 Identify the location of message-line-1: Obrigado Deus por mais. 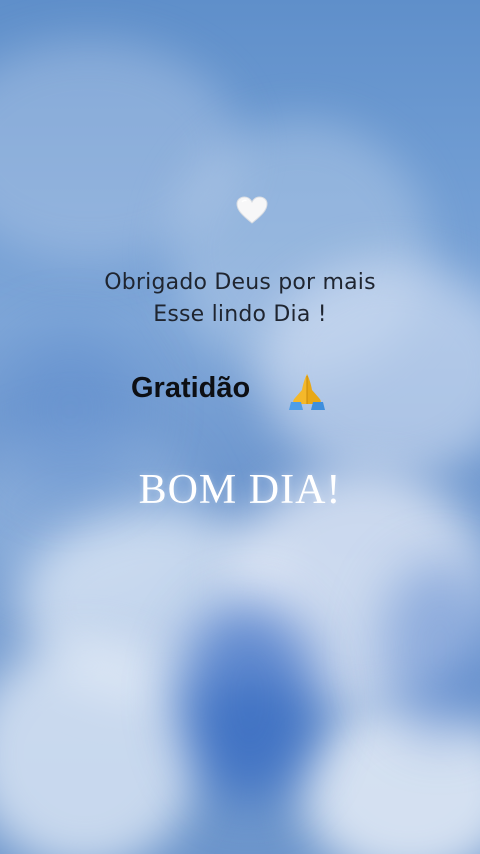
(240, 282).